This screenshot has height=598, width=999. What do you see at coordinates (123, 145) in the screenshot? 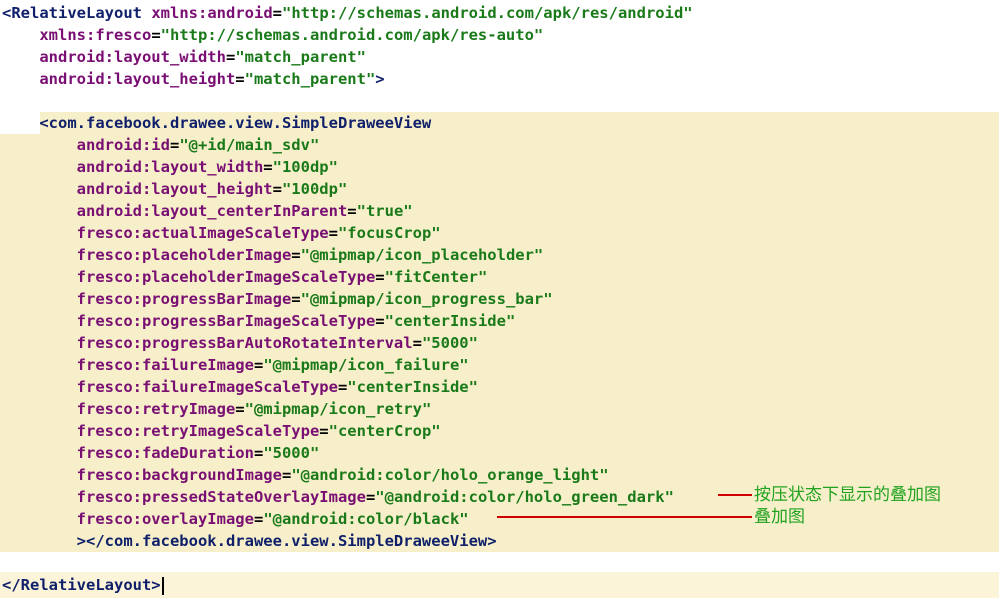
I see `code-token: android:id` at bounding box center [123, 145].